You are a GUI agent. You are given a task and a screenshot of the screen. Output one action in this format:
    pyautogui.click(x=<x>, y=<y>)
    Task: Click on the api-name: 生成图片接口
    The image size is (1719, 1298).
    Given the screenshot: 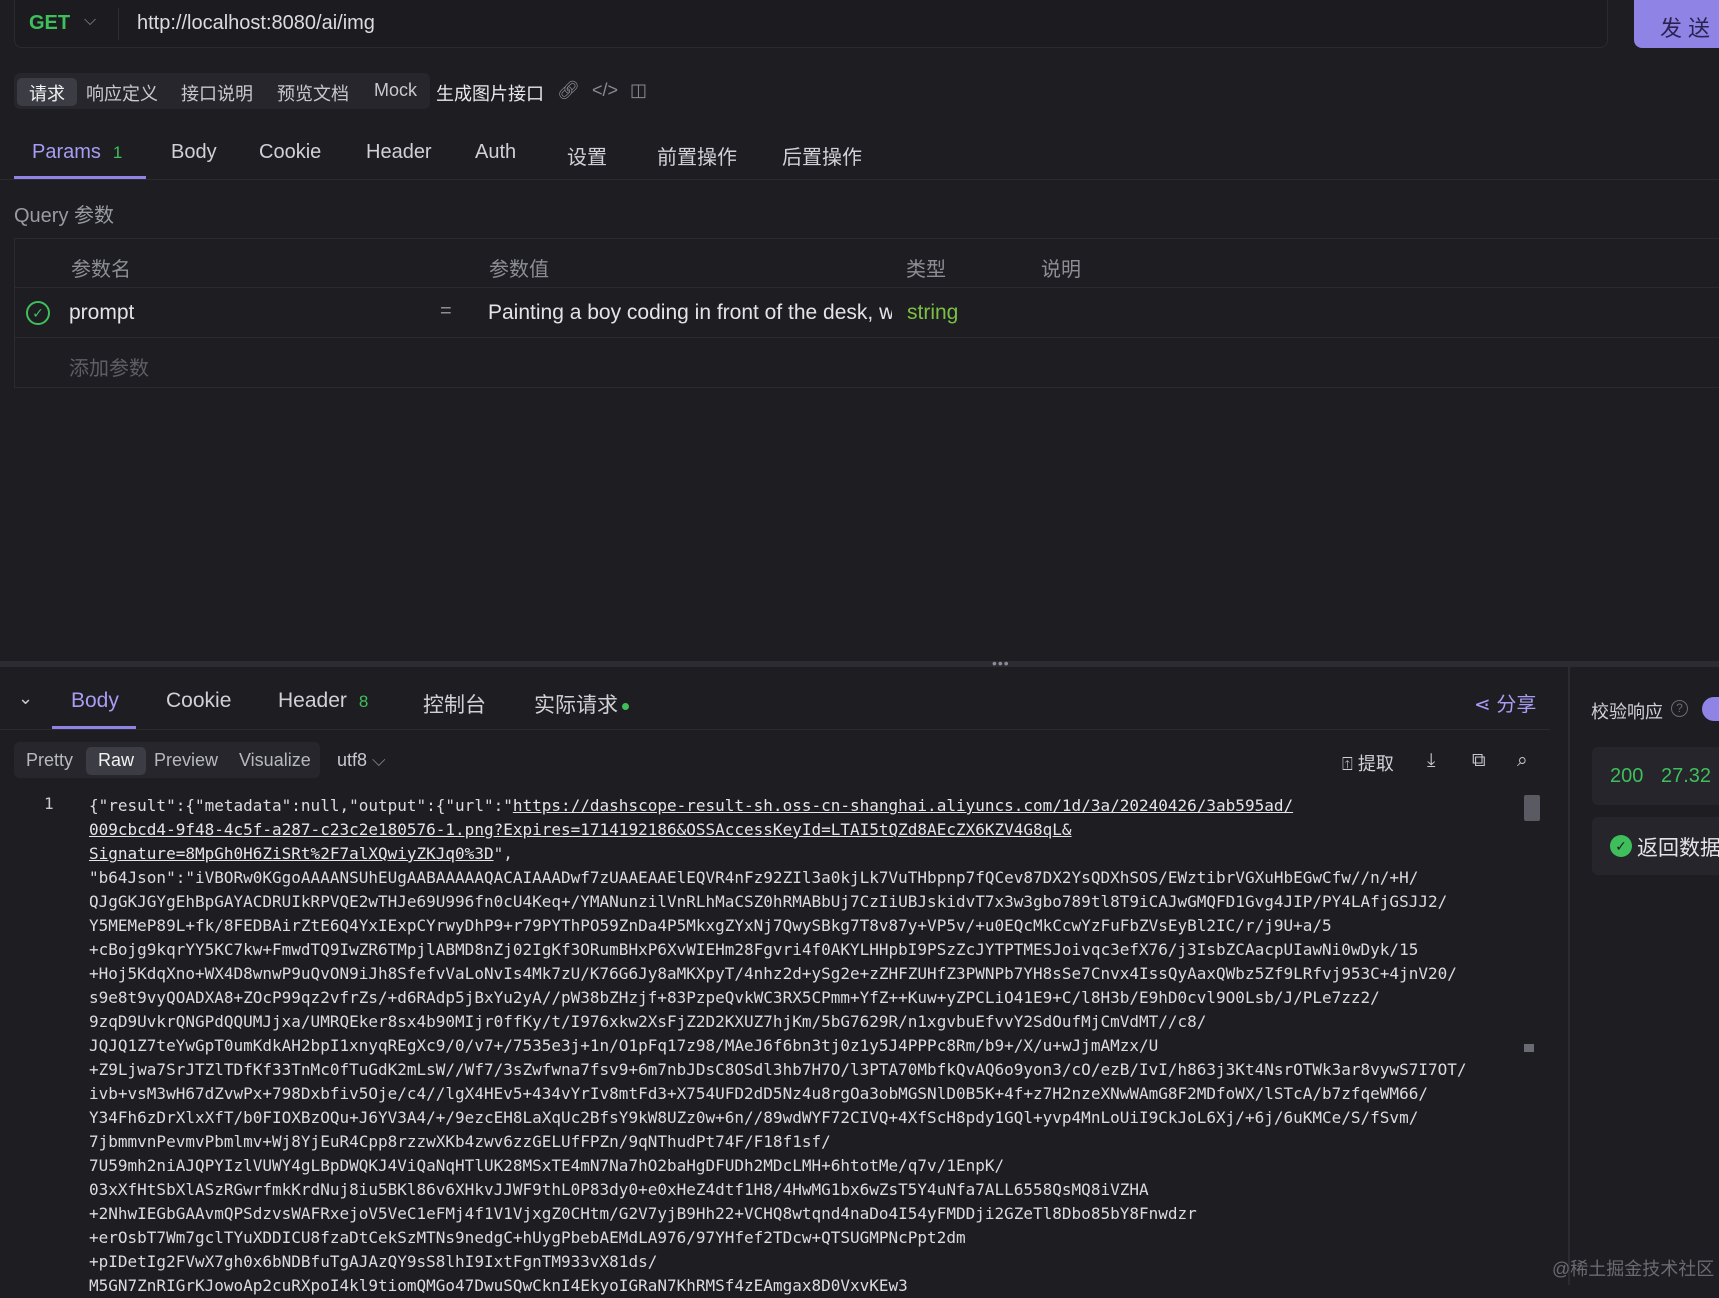 What is the action you would take?
    pyautogui.click(x=490, y=93)
    